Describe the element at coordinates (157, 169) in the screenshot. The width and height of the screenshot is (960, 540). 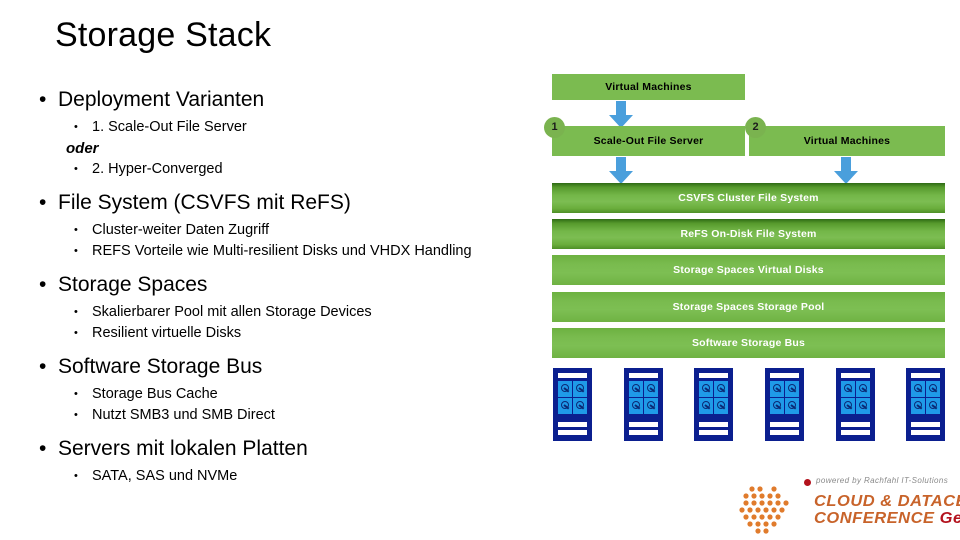
I see `sub-bullet-label: 2. Hyper-Converged` at that location.